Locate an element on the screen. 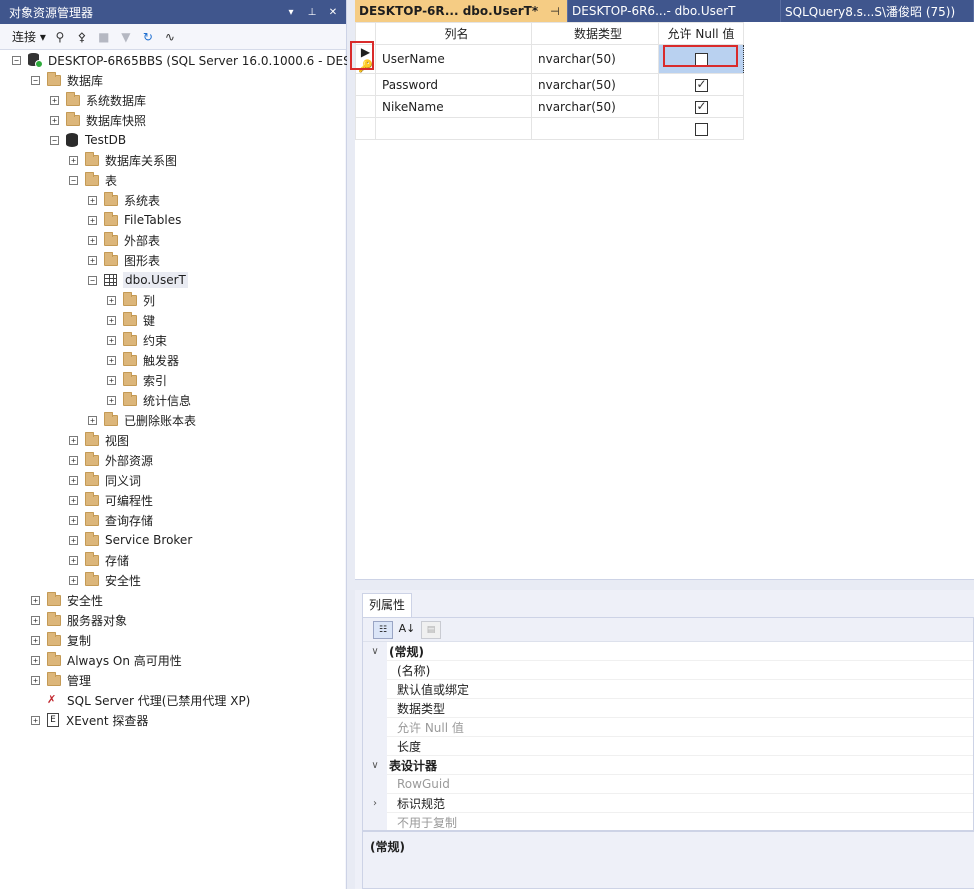  table-row: NikeName nvarchar(50) is located at coordinates (549, 106).